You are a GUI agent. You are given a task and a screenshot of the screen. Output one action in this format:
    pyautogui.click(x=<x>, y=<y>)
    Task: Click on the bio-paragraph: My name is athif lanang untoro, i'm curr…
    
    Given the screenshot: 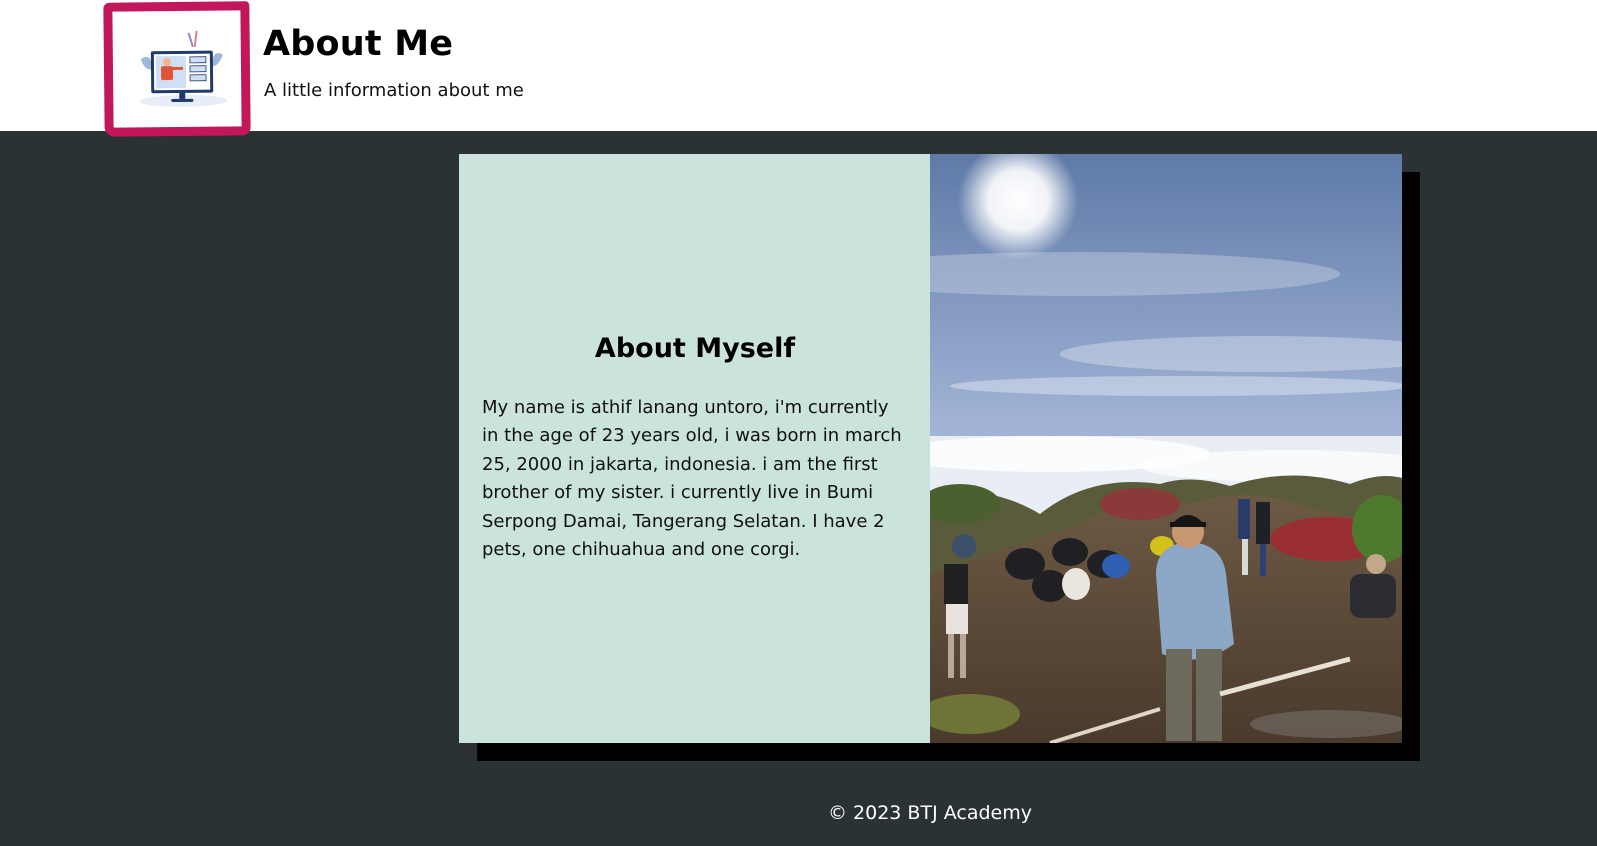 What is the action you would take?
    pyautogui.click(x=692, y=478)
    